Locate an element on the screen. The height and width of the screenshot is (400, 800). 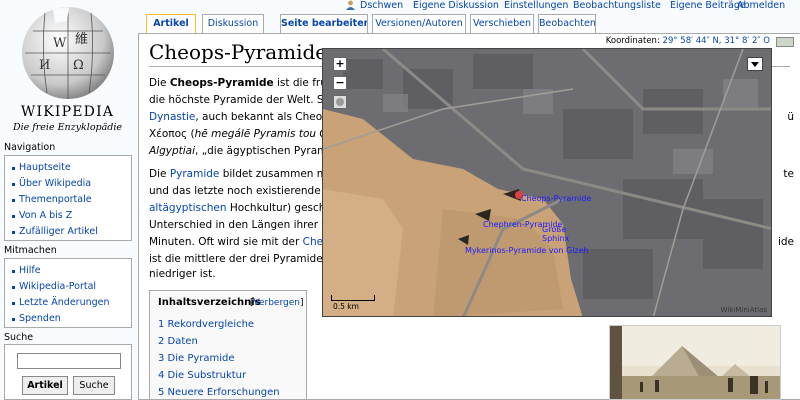
map-toggle-icon is located at coordinates (785, 42).